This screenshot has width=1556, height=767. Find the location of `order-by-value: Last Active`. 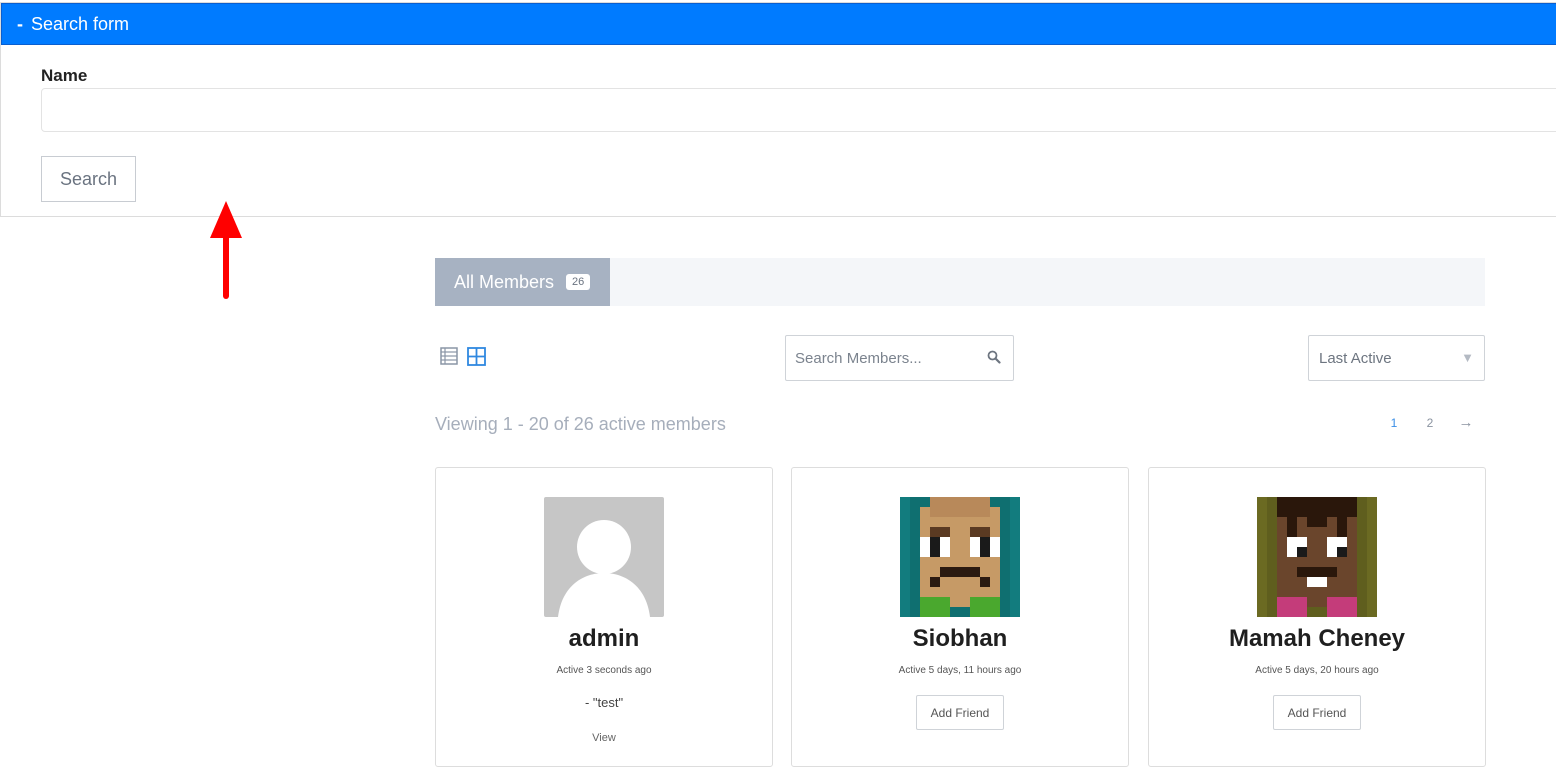

order-by-value: Last Active is located at coordinates (1355, 358).